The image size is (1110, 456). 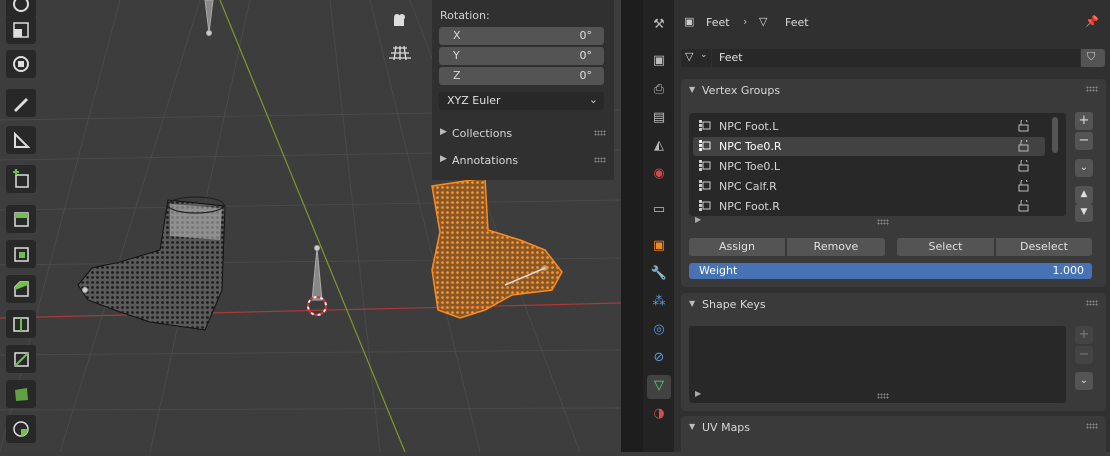 I want to click on shape-key-specials-button: ⌄, so click(x=1084, y=381).